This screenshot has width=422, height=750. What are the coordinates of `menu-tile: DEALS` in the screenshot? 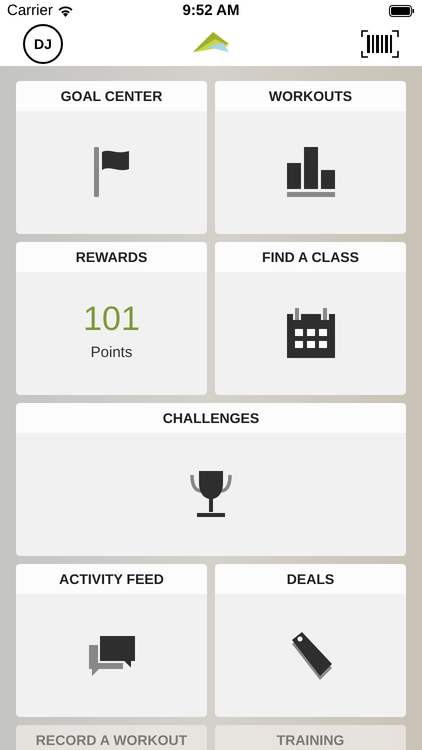 It's located at (310, 640).